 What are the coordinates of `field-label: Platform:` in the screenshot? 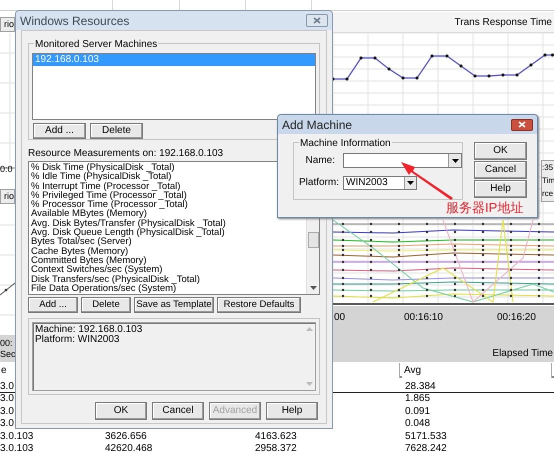 It's located at (319, 183).